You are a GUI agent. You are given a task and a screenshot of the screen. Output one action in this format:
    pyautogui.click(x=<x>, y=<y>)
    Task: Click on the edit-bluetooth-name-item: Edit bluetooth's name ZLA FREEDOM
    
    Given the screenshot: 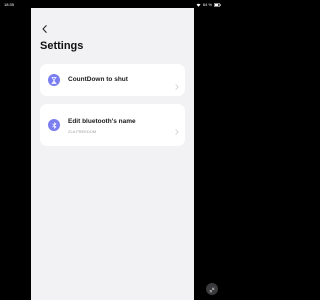 What is the action you would take?
    pyautogui.click(x=112, y=125)
    